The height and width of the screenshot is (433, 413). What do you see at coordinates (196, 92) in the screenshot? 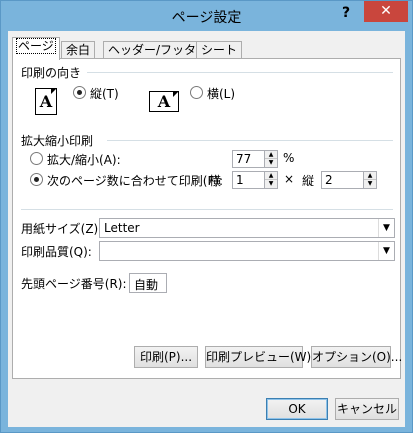
I see `landscape-radio` at bounding box center [196, 92].